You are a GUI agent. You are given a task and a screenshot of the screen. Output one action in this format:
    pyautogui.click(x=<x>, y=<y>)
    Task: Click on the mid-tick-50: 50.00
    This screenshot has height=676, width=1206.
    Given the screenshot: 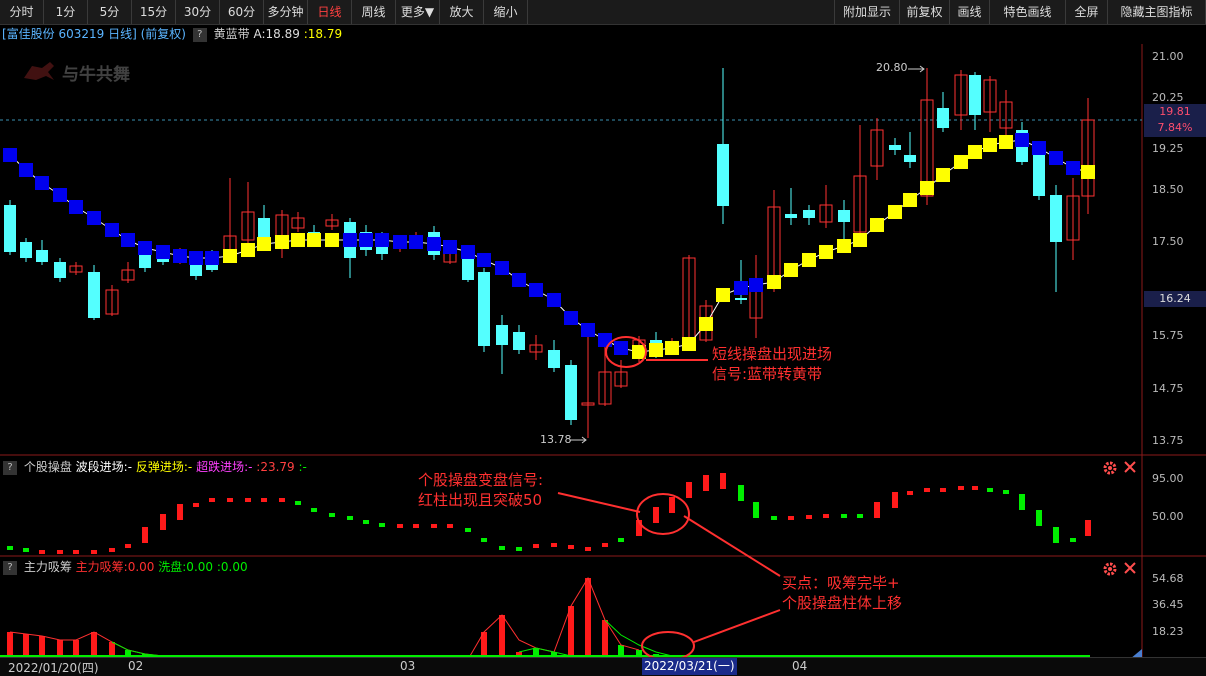 What is the action you would take?
    pyautogui.click(x=1168, y=516)
    